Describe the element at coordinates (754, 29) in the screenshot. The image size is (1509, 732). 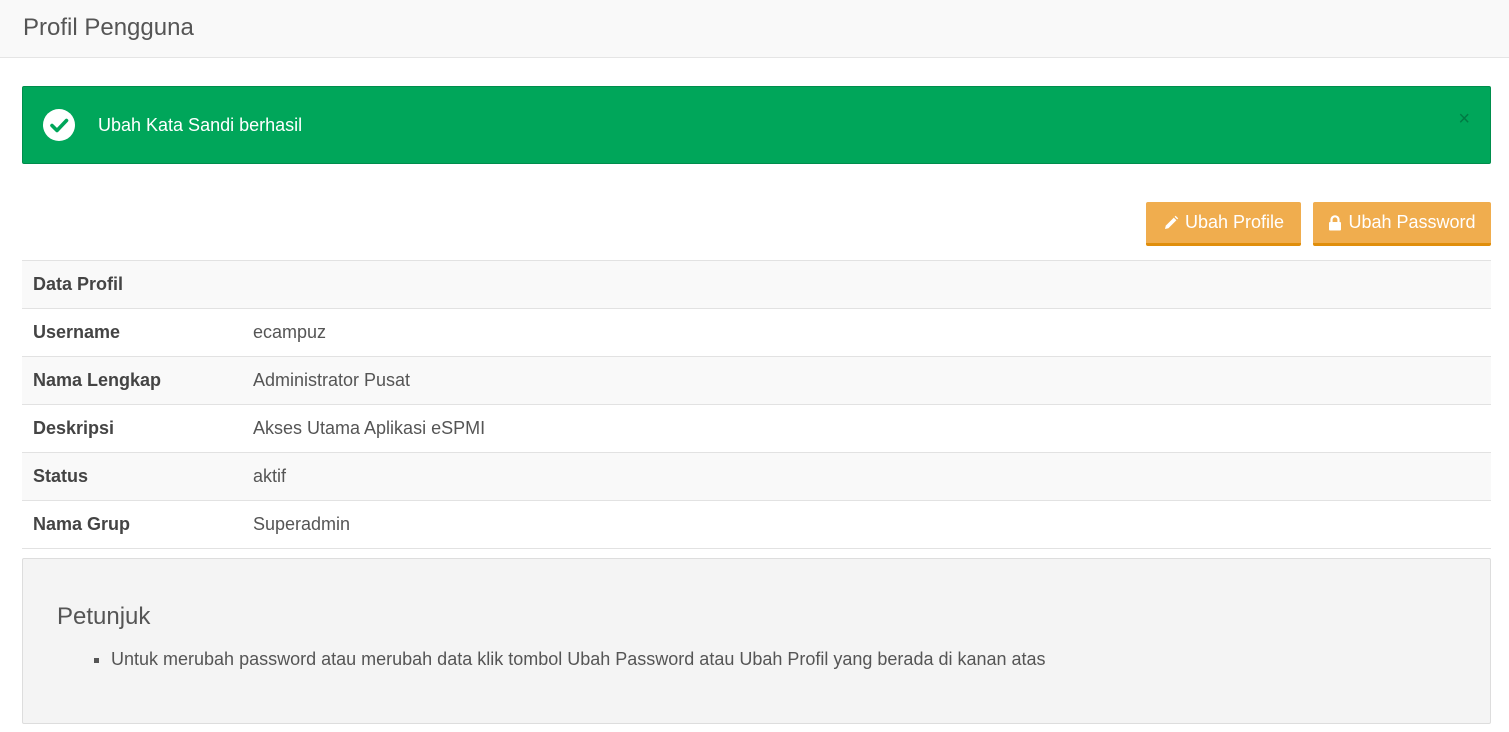
I see `page-header: Profil Pengguna` at that location.